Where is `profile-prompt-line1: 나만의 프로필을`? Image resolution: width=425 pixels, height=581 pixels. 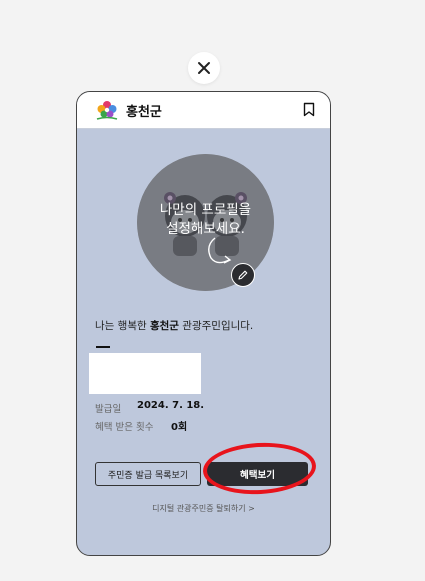
profile-prompt-line1: 나만의 프로필을 is located at coordinates (205, 210).